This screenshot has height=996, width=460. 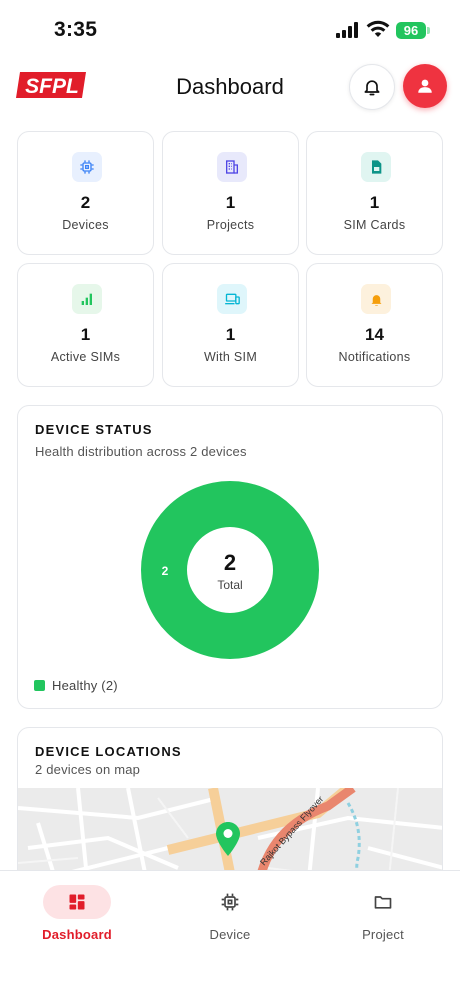 I want to click on status-bar: 3:35 96, so click(x=230, y=30).